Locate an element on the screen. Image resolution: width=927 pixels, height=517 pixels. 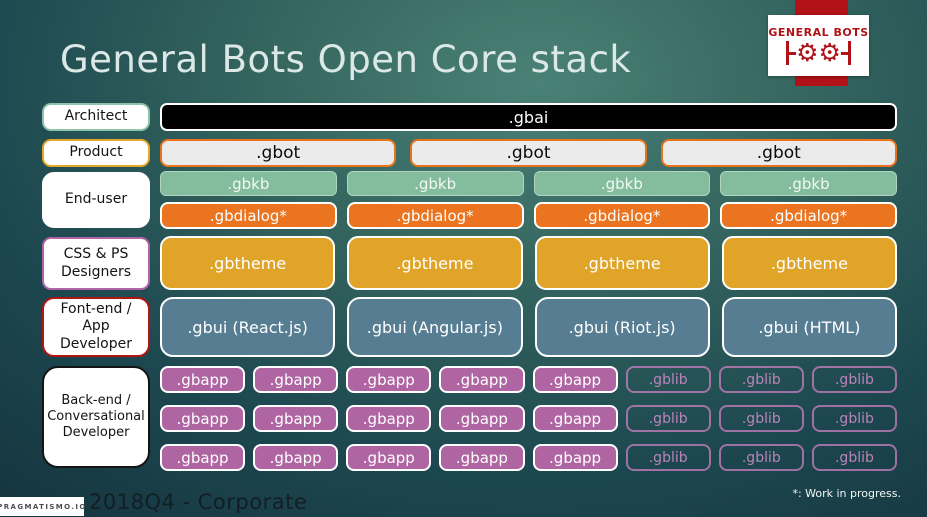
general-bots-logo: GENERAL BOTS ⚙ ⚙ is located at coordinates (818, 45).